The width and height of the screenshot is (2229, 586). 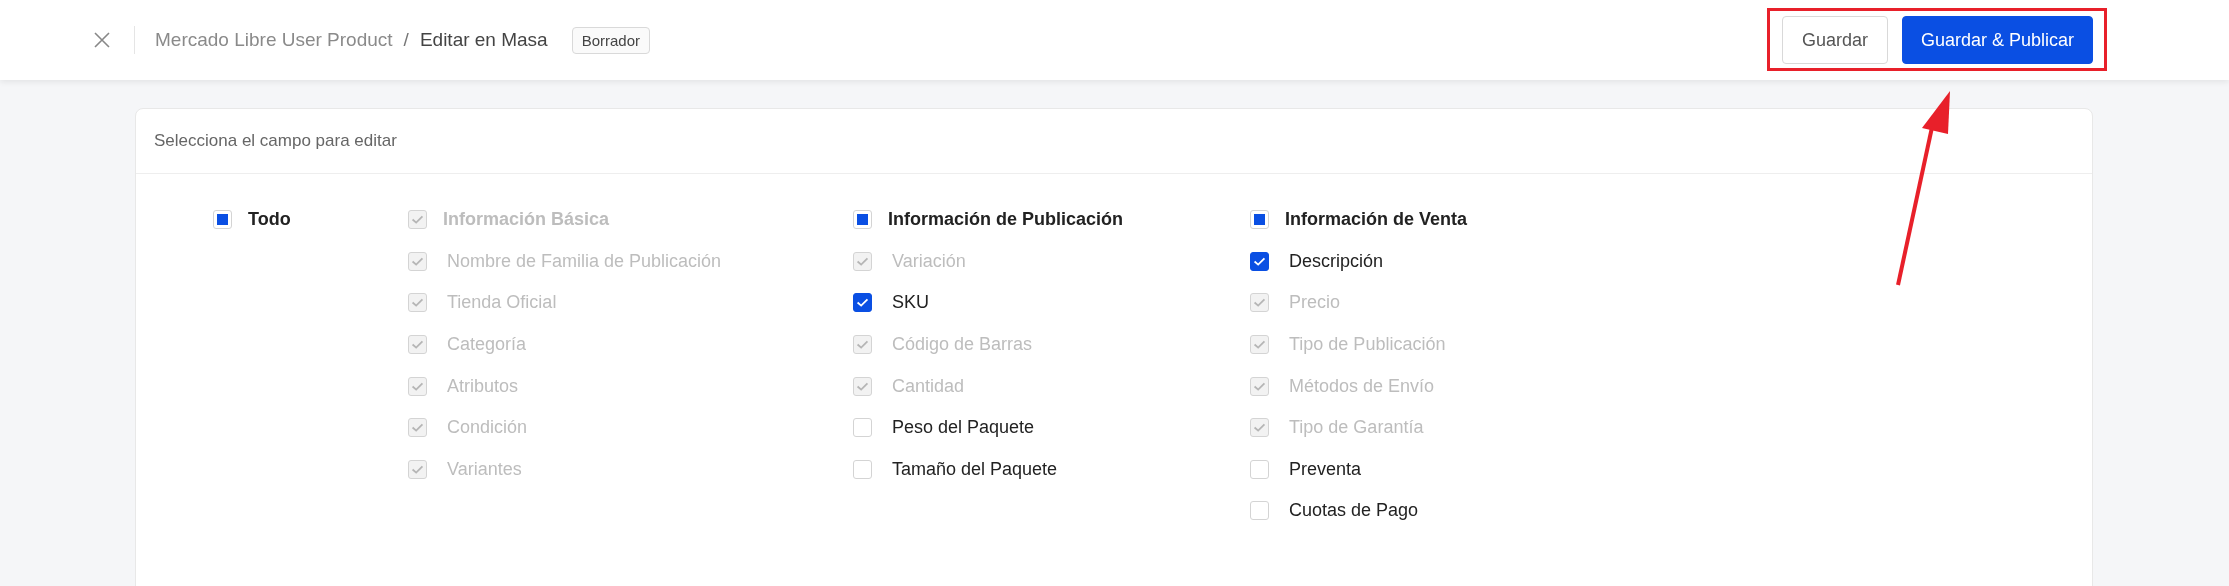 I want to click on breadcrumb-item: Editar en Masa, so click(x=483, y=40).